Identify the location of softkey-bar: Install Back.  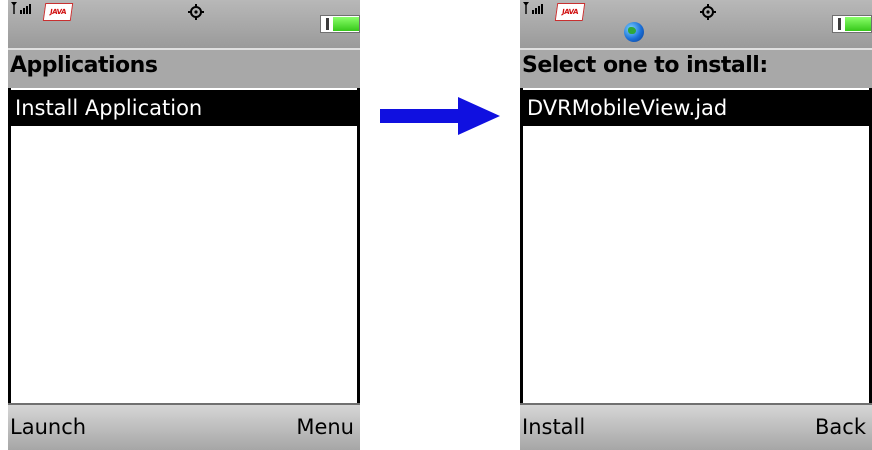
(696, 426).